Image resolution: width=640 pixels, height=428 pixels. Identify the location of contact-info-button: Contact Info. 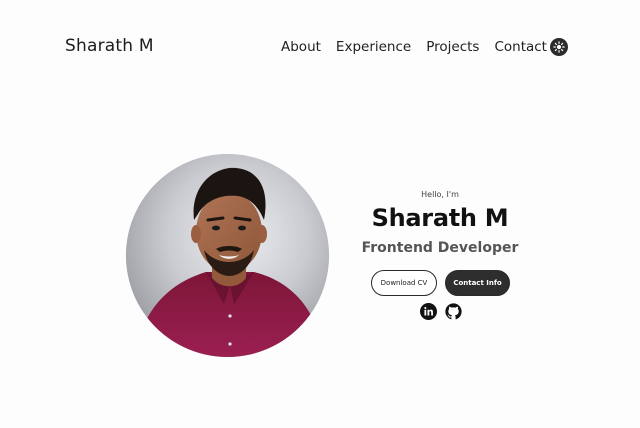
(477, 283).